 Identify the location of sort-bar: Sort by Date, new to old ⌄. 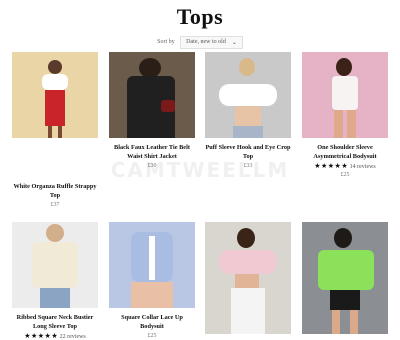
(200, 42).